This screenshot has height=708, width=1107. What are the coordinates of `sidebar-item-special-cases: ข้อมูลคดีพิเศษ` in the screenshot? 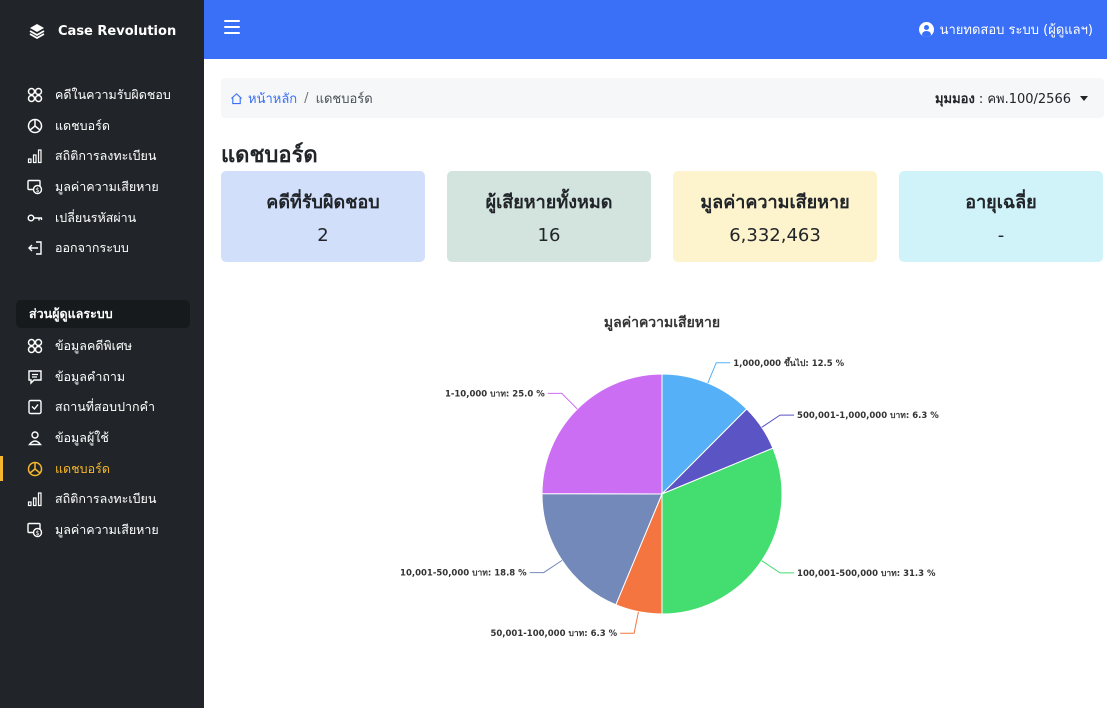 It's located at (102, 346).